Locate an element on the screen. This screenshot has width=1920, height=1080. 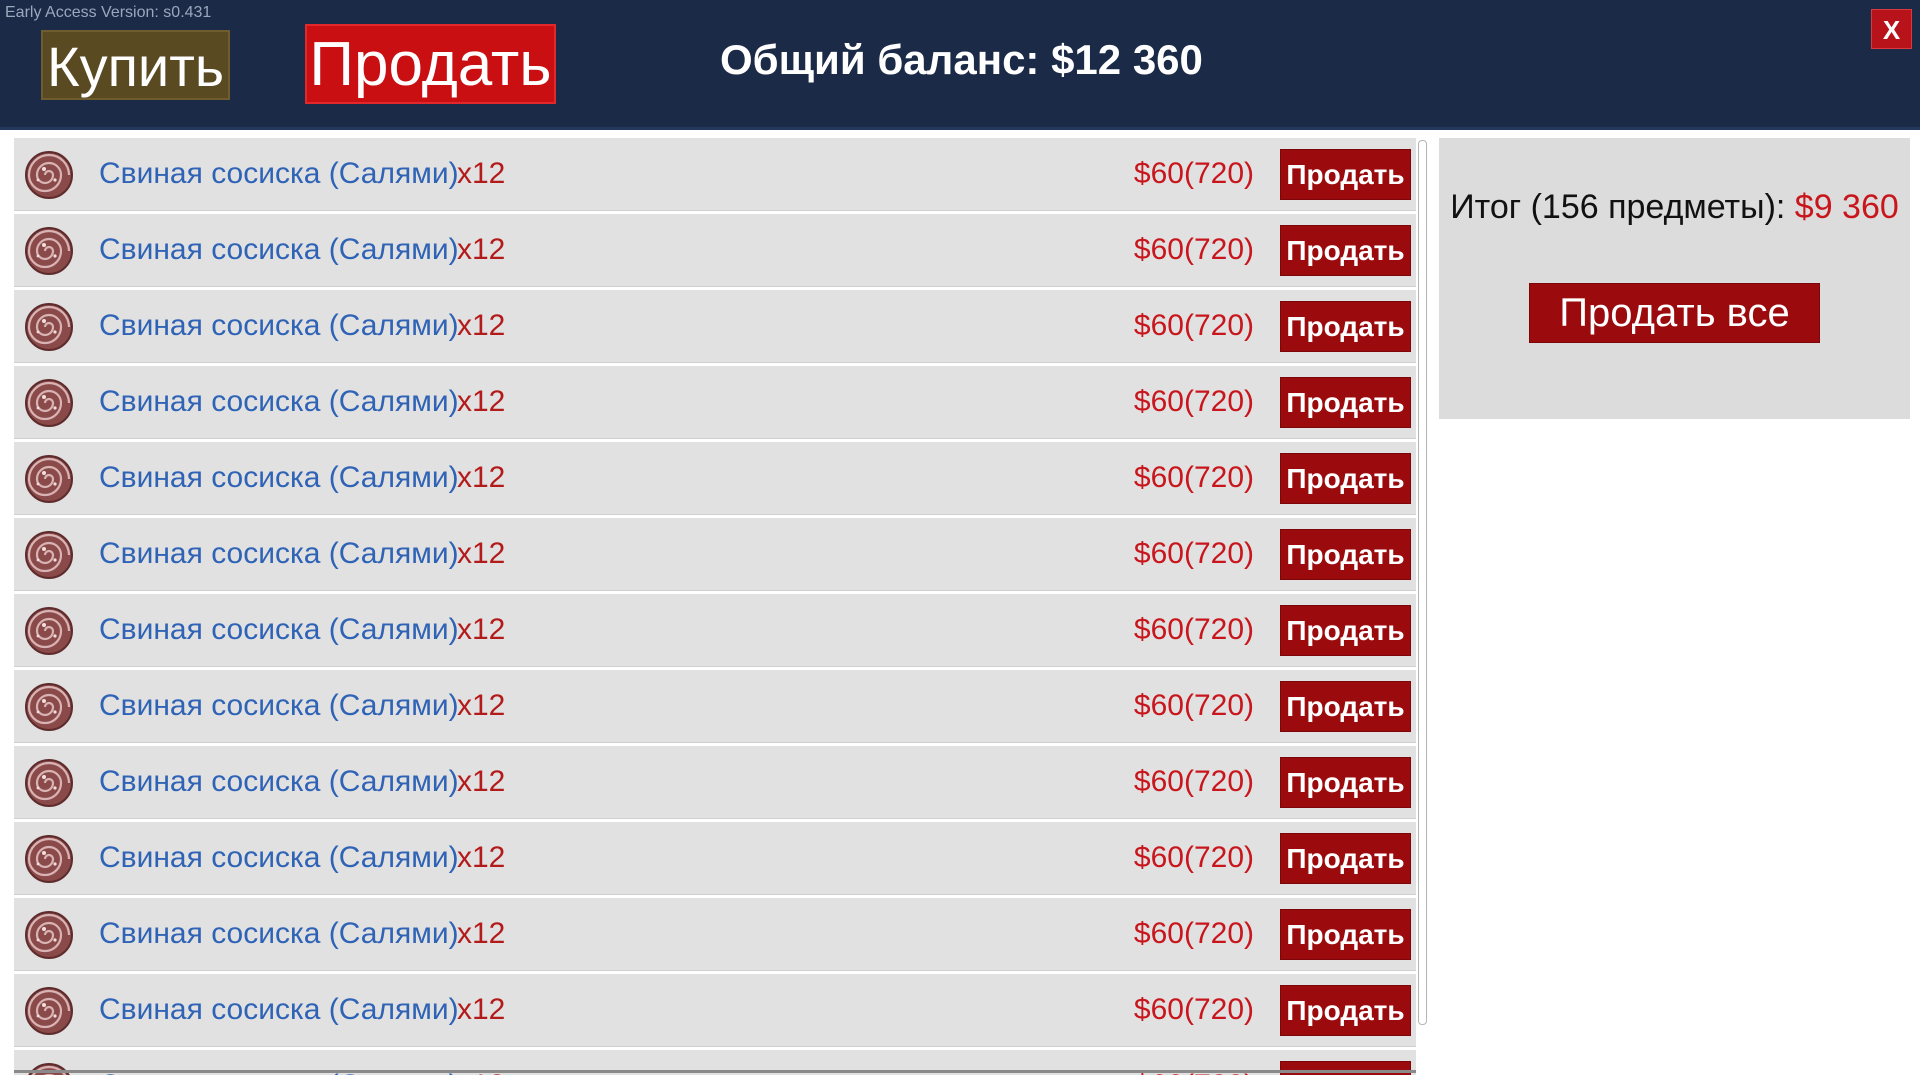
summary-total: Итог (156 предметы): $9 360 is located at coordinates (1674, 207).